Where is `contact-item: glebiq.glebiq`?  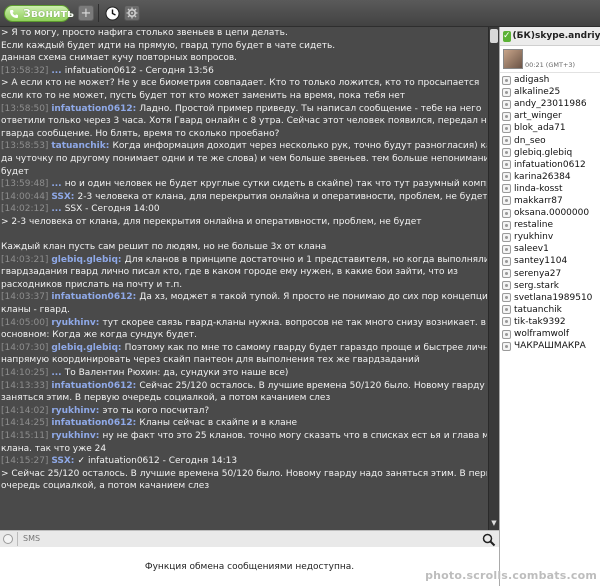
contact-item: glebiq.glebiq is located at coordinates (550, 153).